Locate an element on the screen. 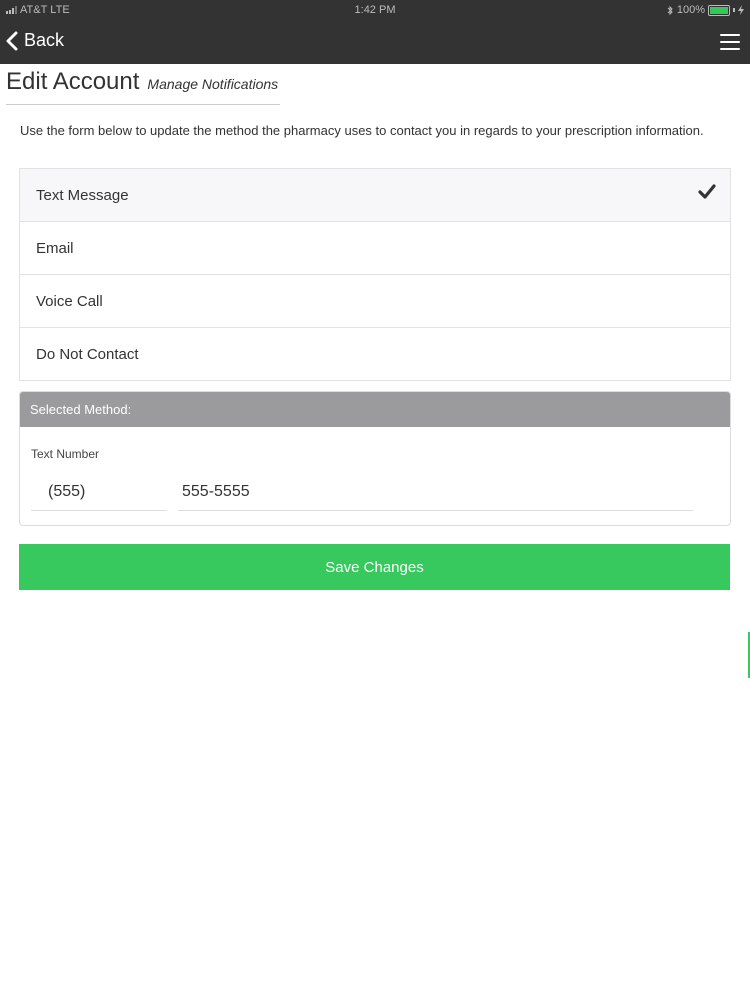 Image resolution: width=750 pixels, height=1000 pixels. save-changes-button: Save Changes is located at coordinates (374, 567).